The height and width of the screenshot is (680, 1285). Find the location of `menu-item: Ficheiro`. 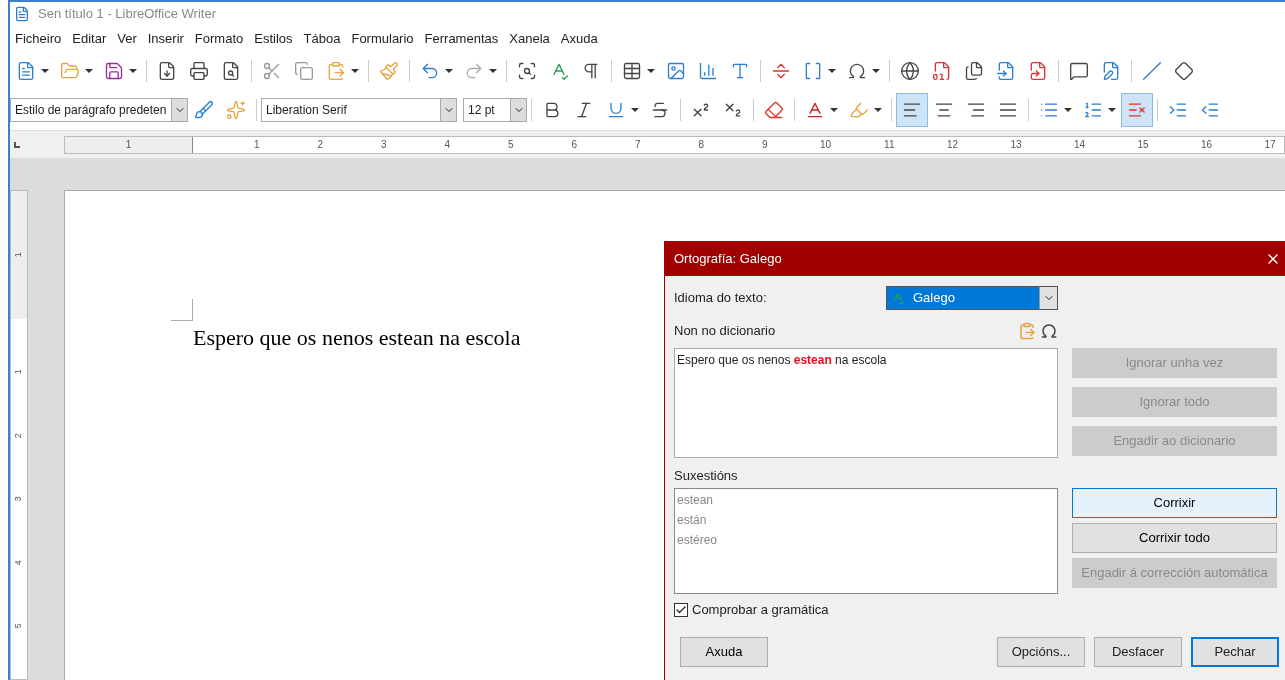

menu-item: Ficheiro is located at coordinates (38, 39).